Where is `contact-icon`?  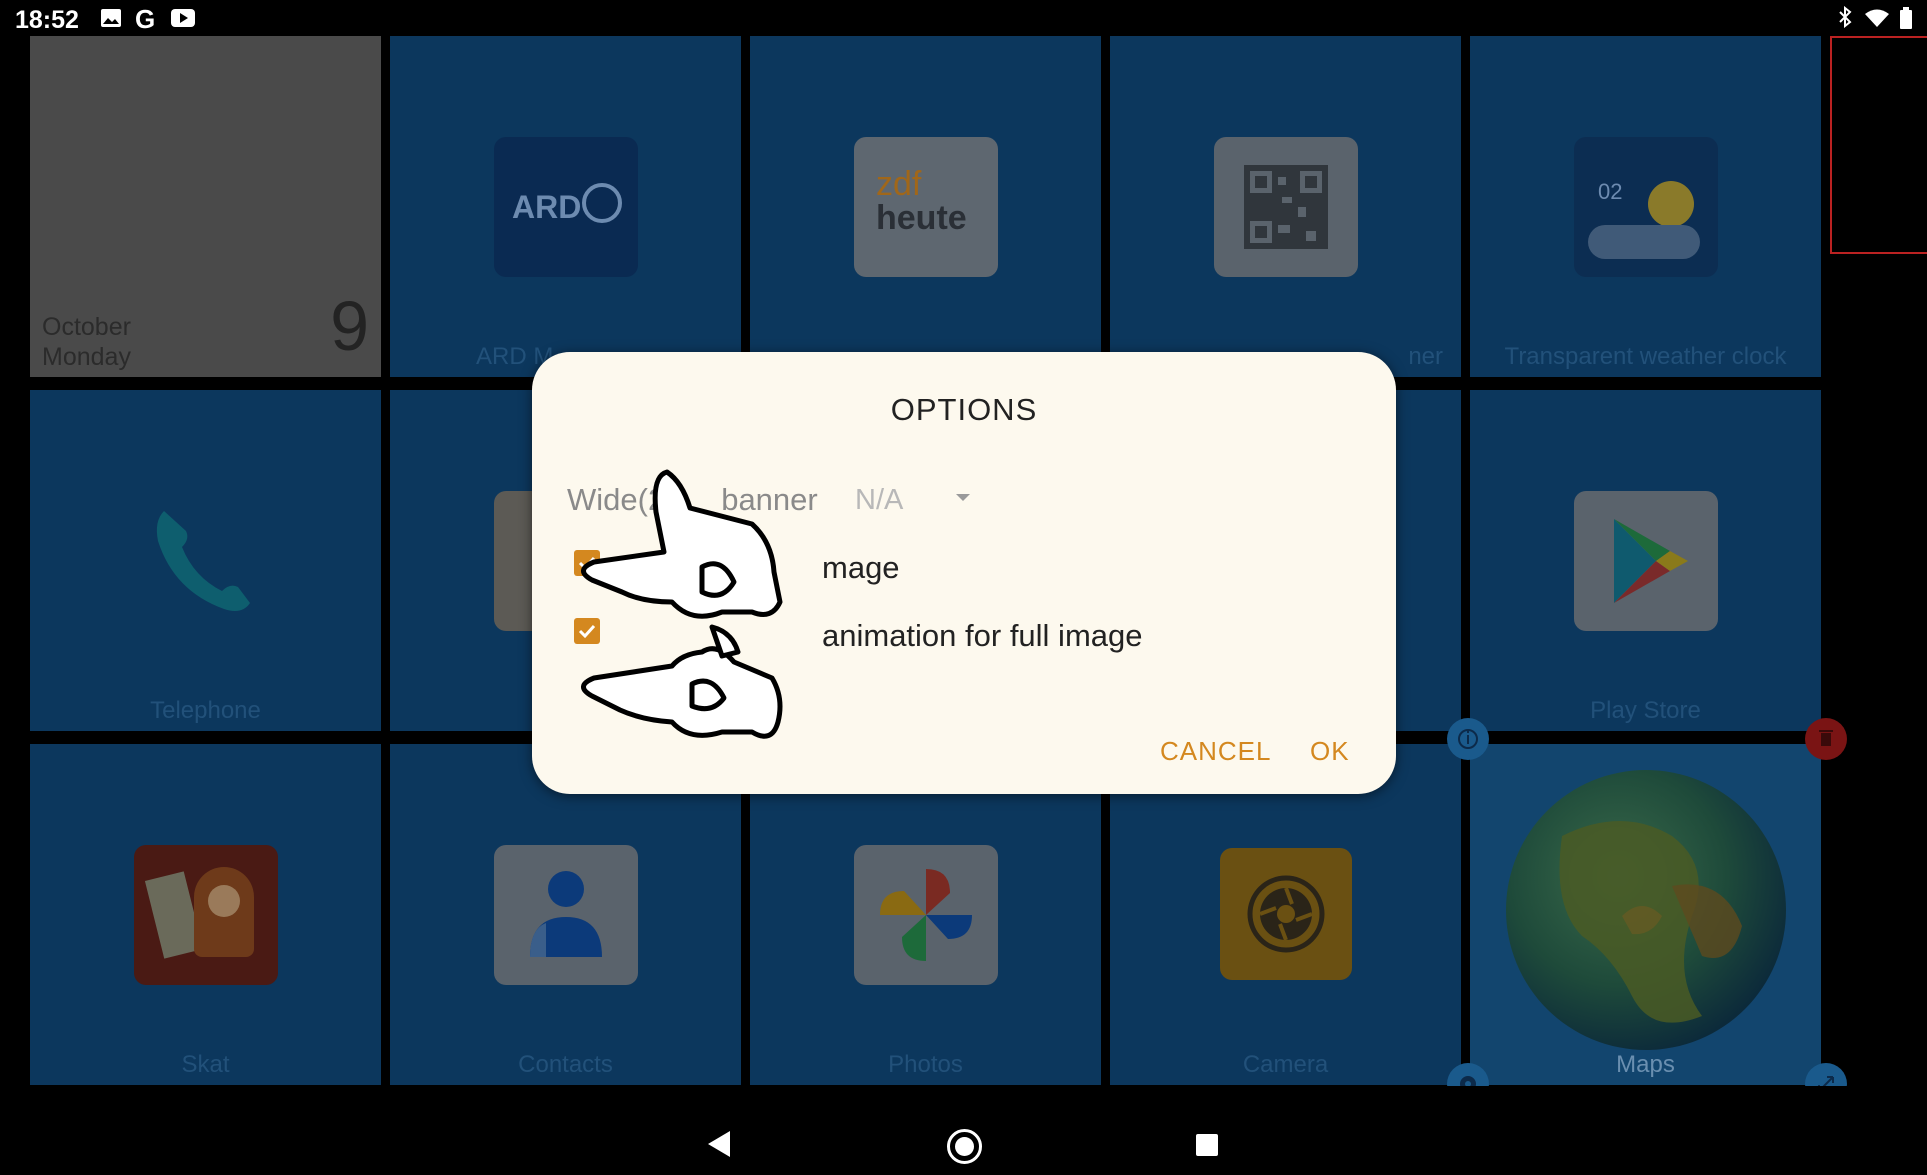
contact-icon is located at coordinates (566, 915).